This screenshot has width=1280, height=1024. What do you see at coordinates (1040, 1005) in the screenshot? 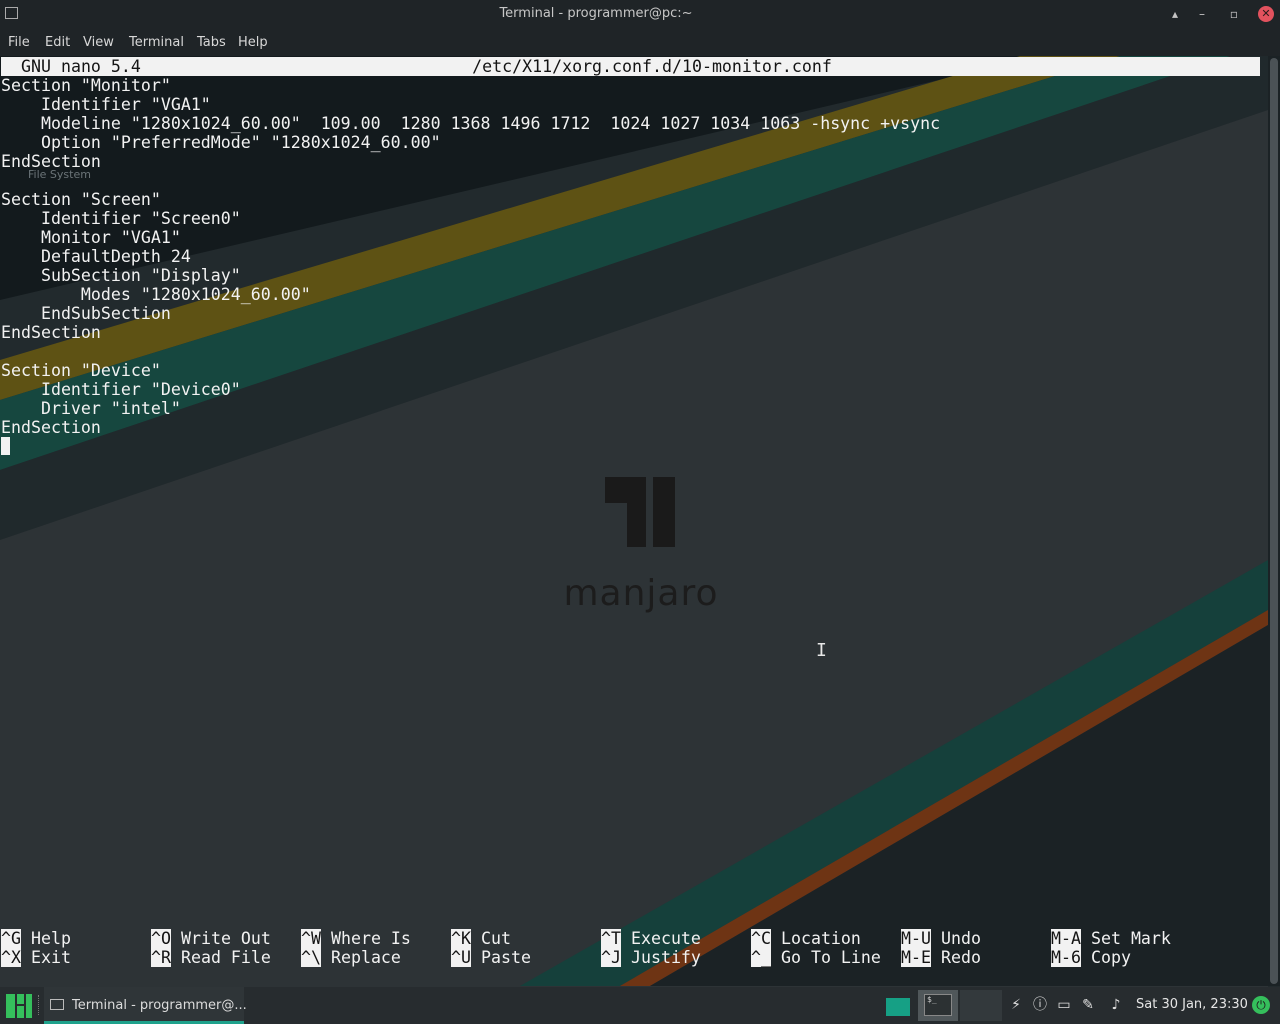
I see `security-icon: ⓘ` at bounding box center [1040, 1005].